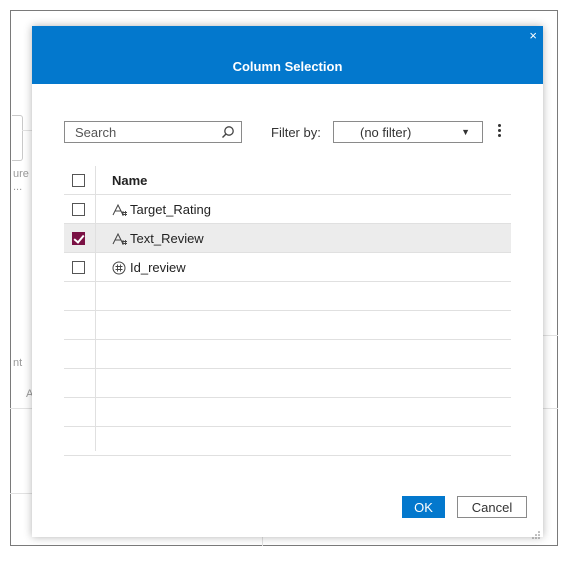 The height and width of the screenshot is (566, 576). I want to click on search-icon, so click(228, 134).